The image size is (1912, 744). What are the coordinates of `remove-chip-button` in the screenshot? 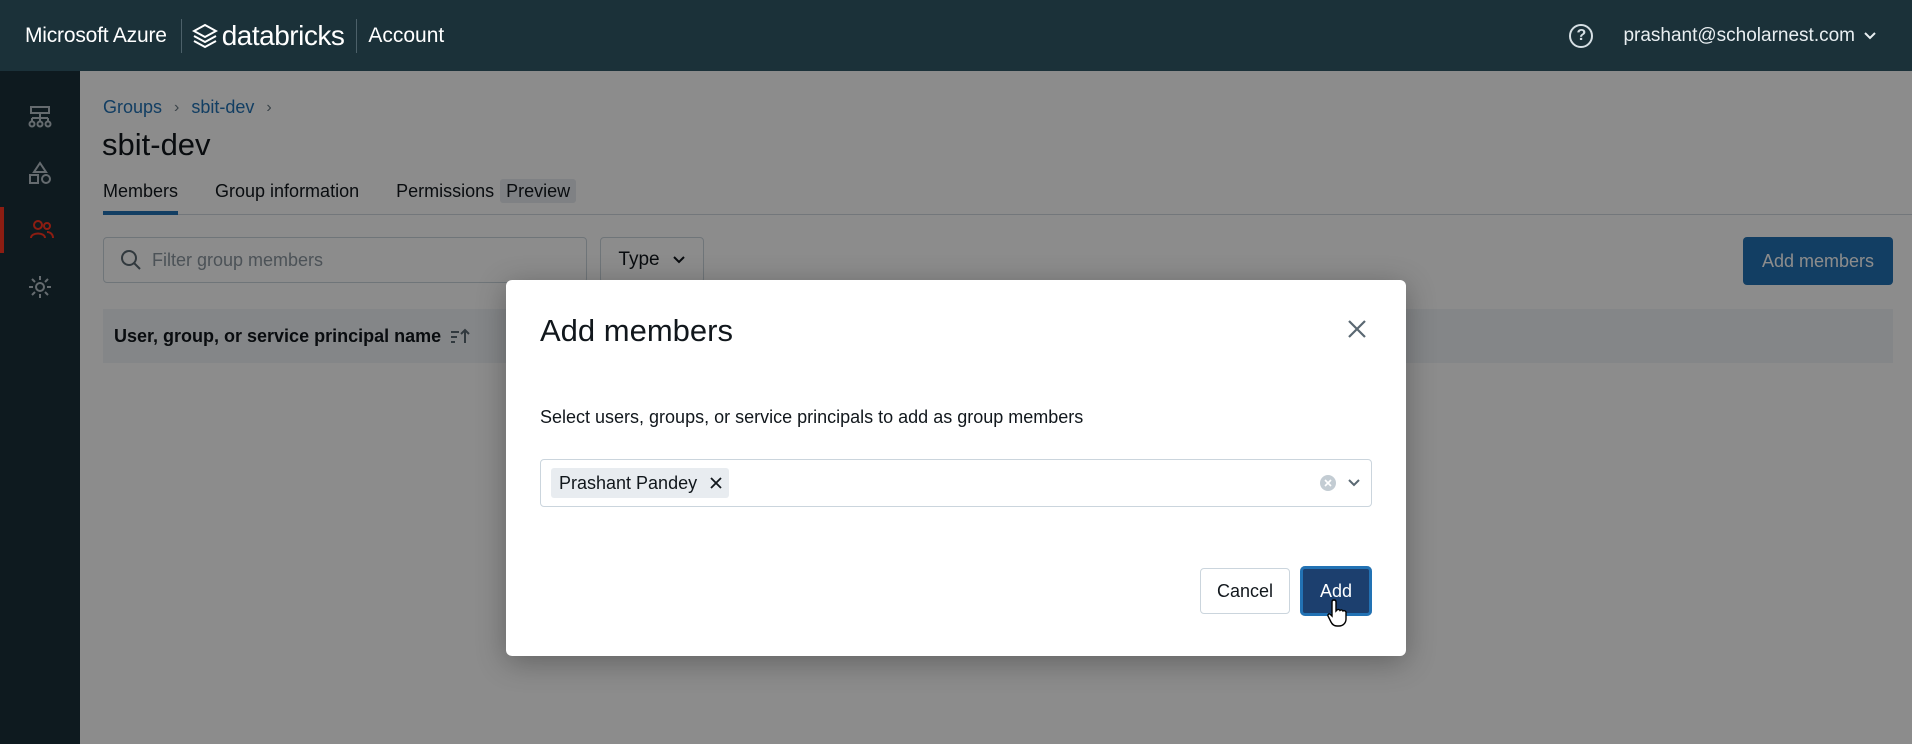 It's located at (716, 483).